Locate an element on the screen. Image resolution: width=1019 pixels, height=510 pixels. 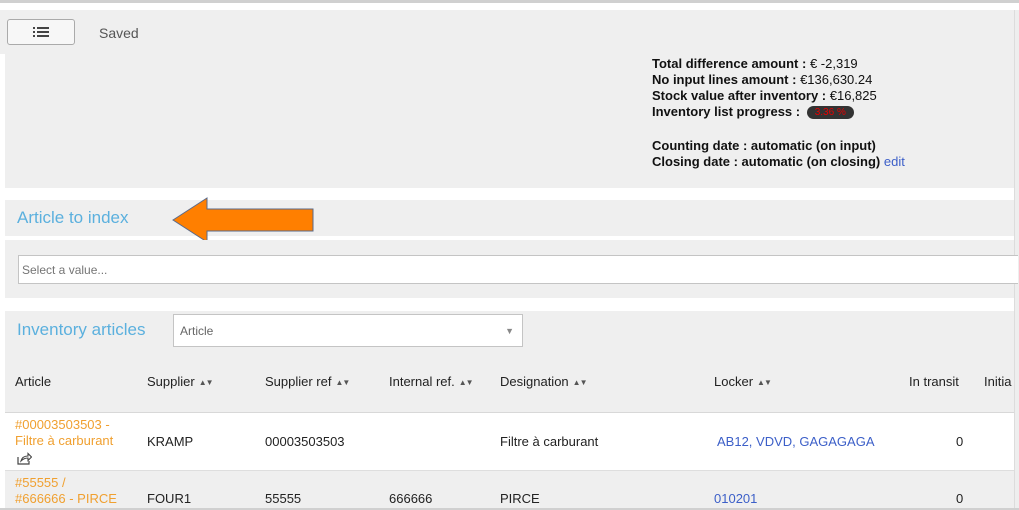
article-select-input is located at coordinates (518, 269).